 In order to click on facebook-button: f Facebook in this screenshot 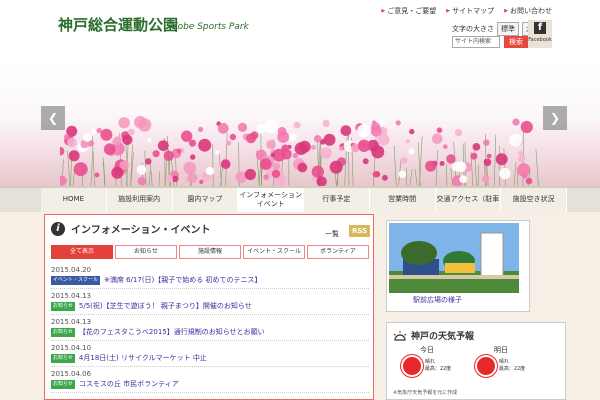, I will do `click(540, 34)`.